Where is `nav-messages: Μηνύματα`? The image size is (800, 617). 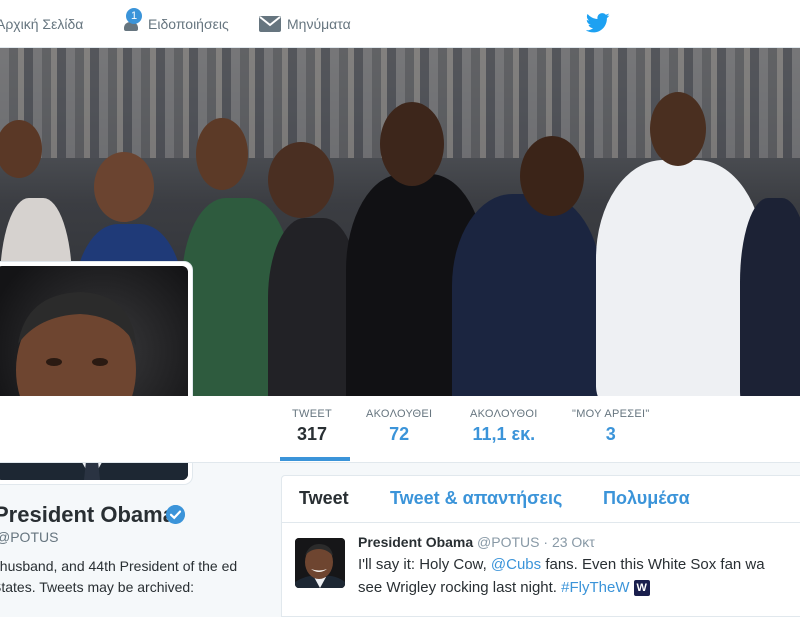 nav-messages: Μηνύματα is located at coordinates (305, 23).